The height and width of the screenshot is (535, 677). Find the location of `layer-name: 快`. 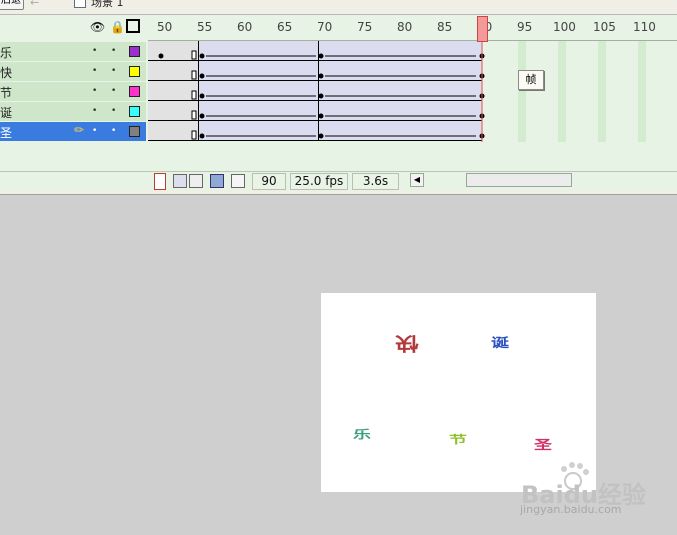

layer-name: 快 is located at coordinates (6, 73).